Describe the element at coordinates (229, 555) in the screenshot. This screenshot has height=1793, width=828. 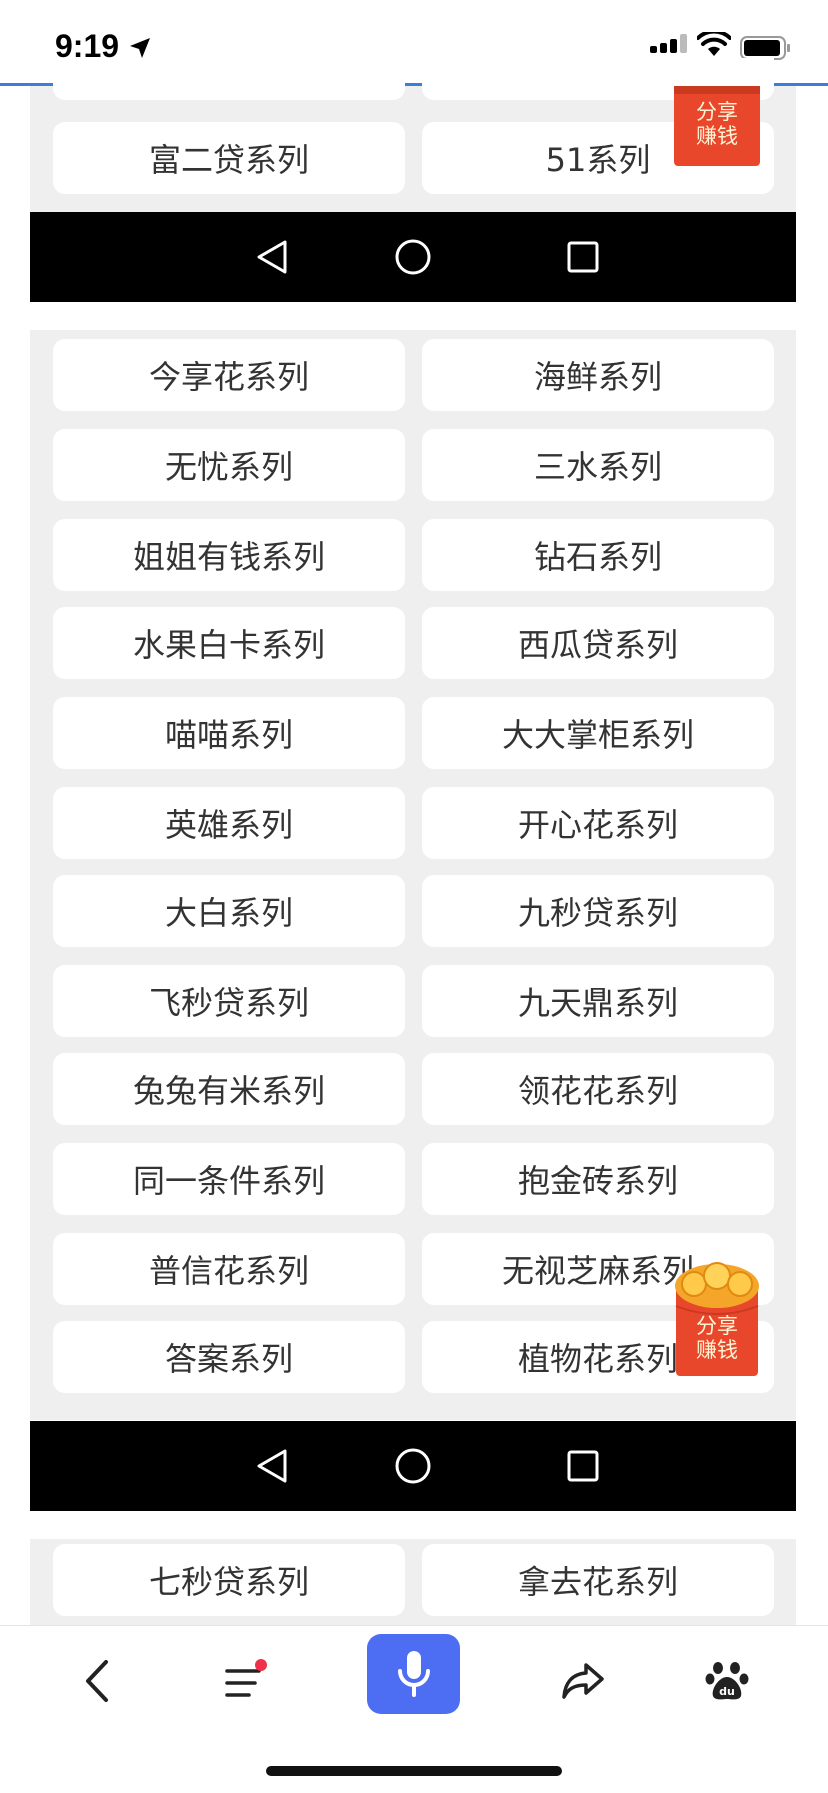
I see `series-button: 姐姐有钱系列` at that location.